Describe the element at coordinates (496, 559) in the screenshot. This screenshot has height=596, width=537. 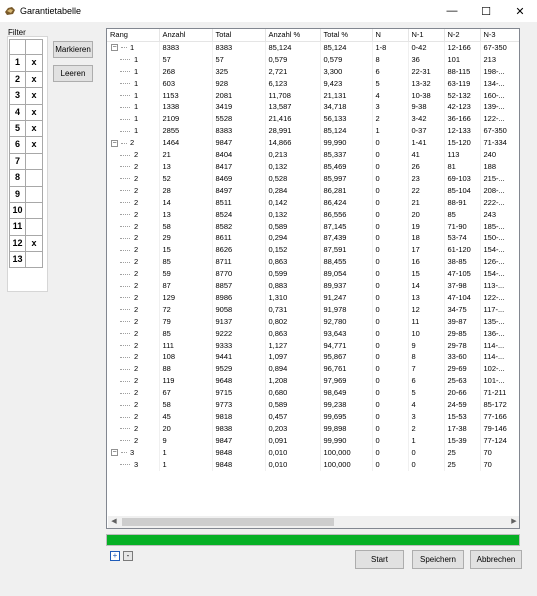
I see `abbrechen-button: Abbrechen` at that location.